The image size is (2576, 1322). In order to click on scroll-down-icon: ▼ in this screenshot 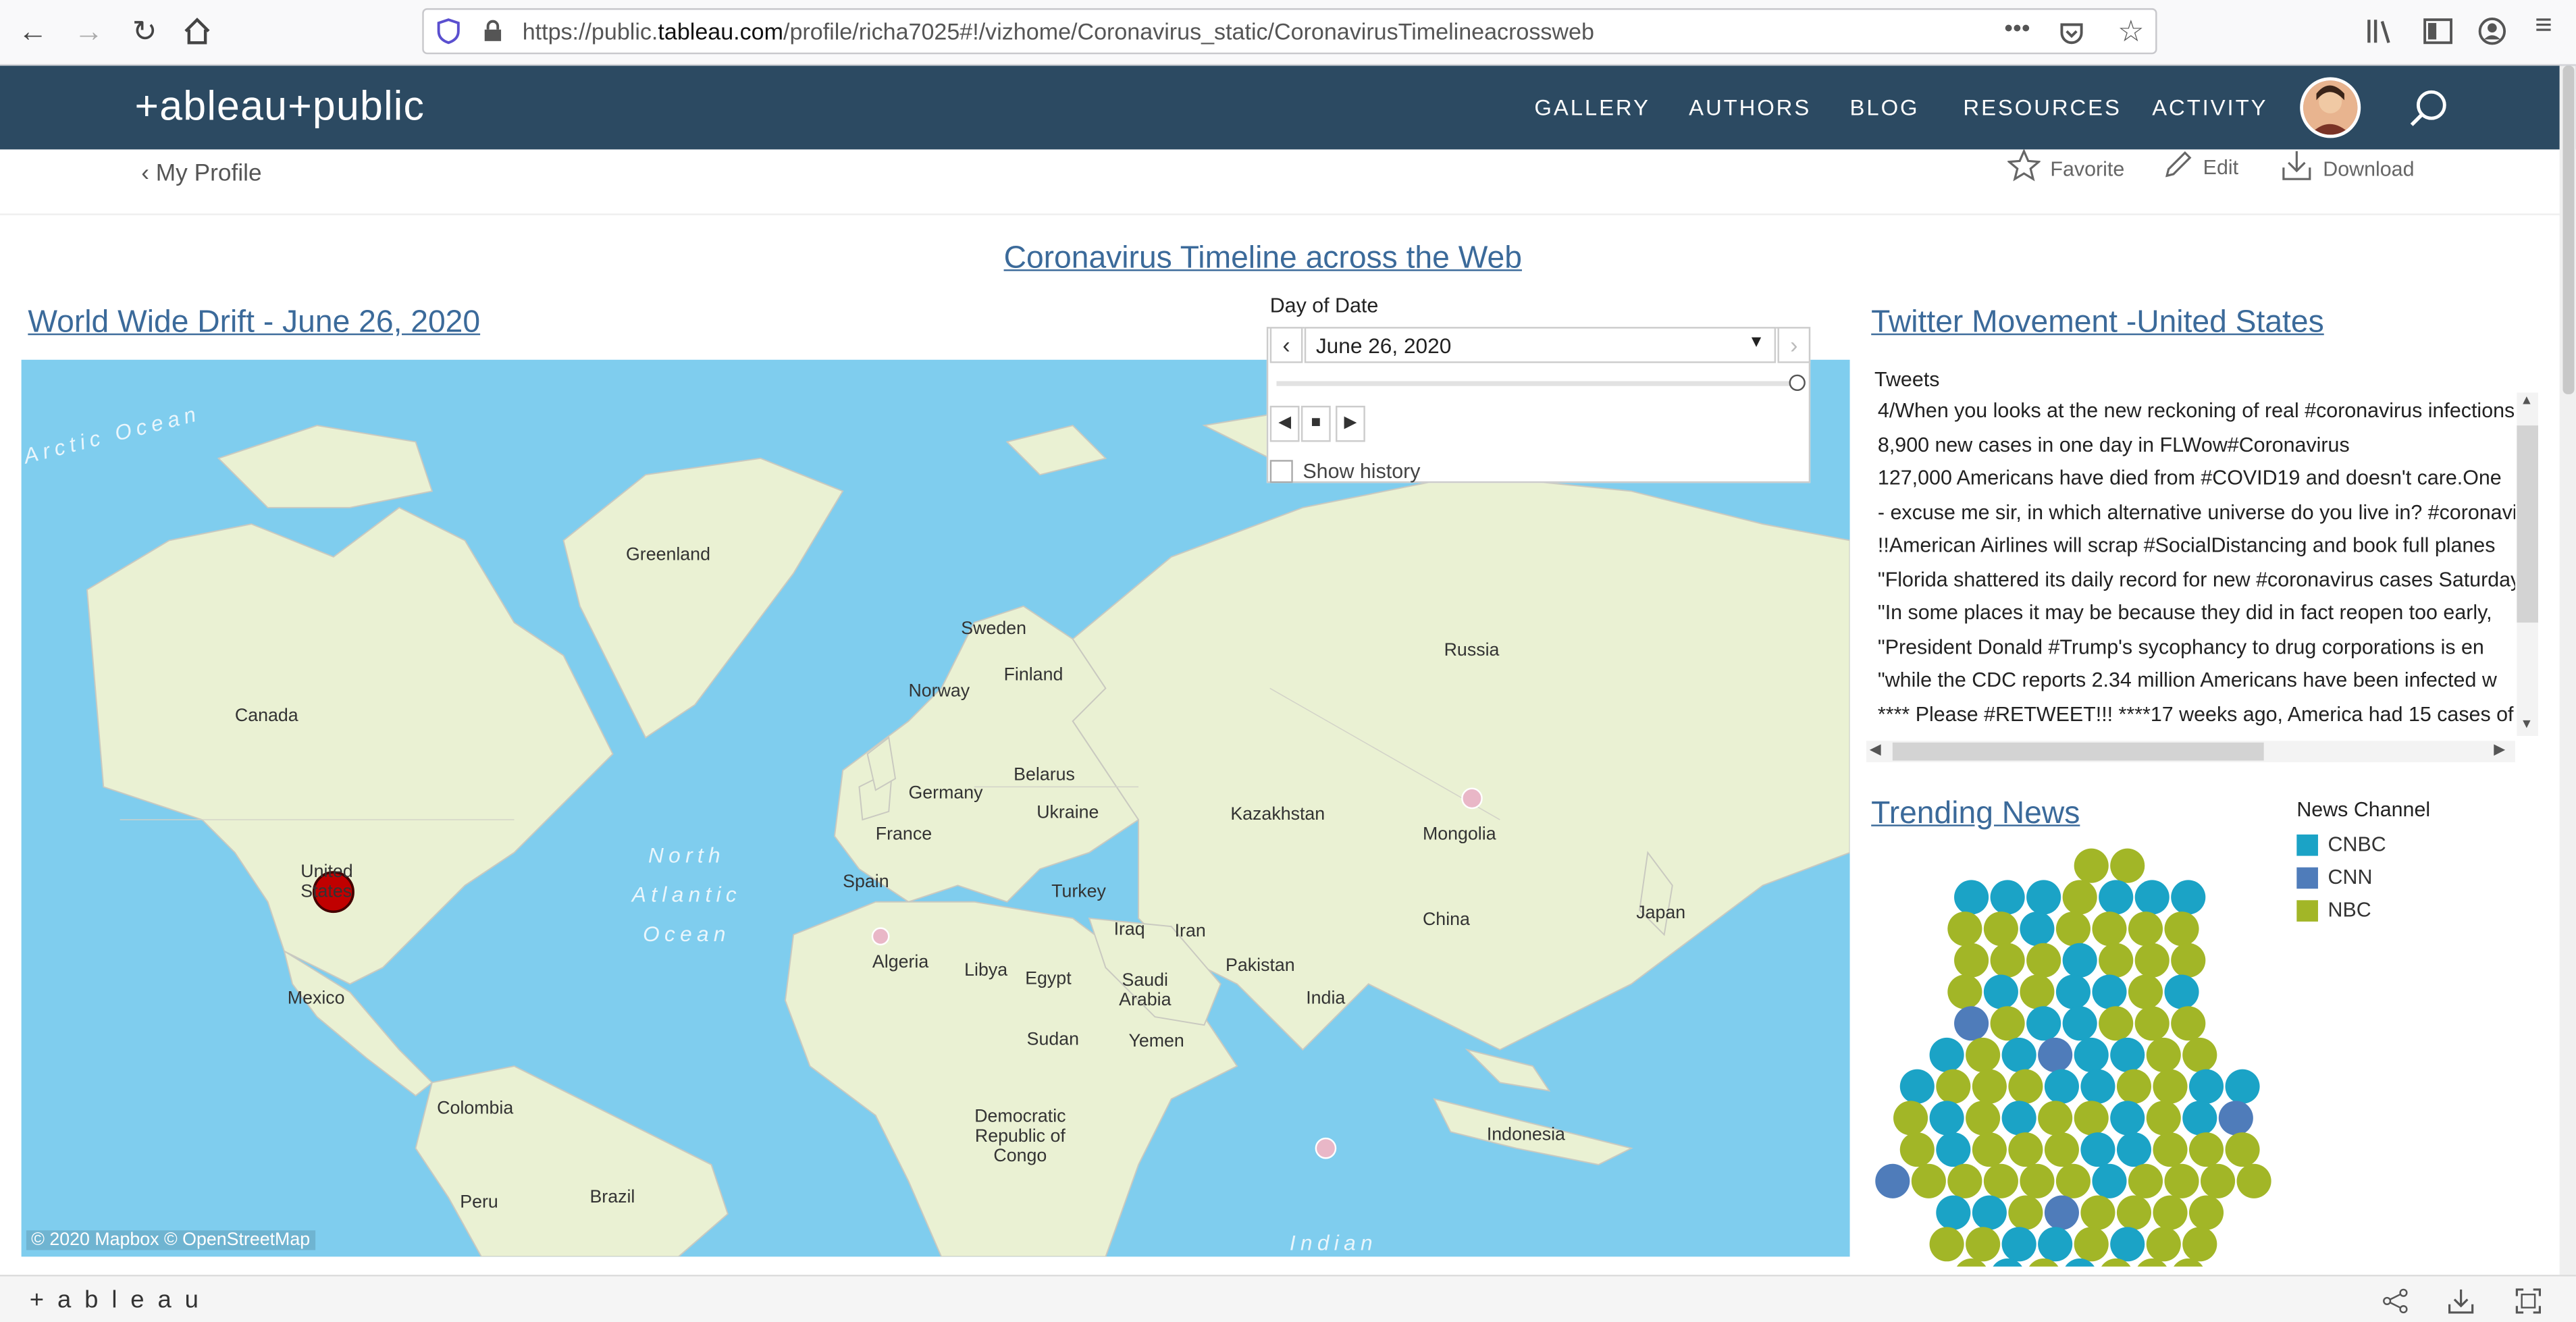, I will do `click(2526, 724)`.